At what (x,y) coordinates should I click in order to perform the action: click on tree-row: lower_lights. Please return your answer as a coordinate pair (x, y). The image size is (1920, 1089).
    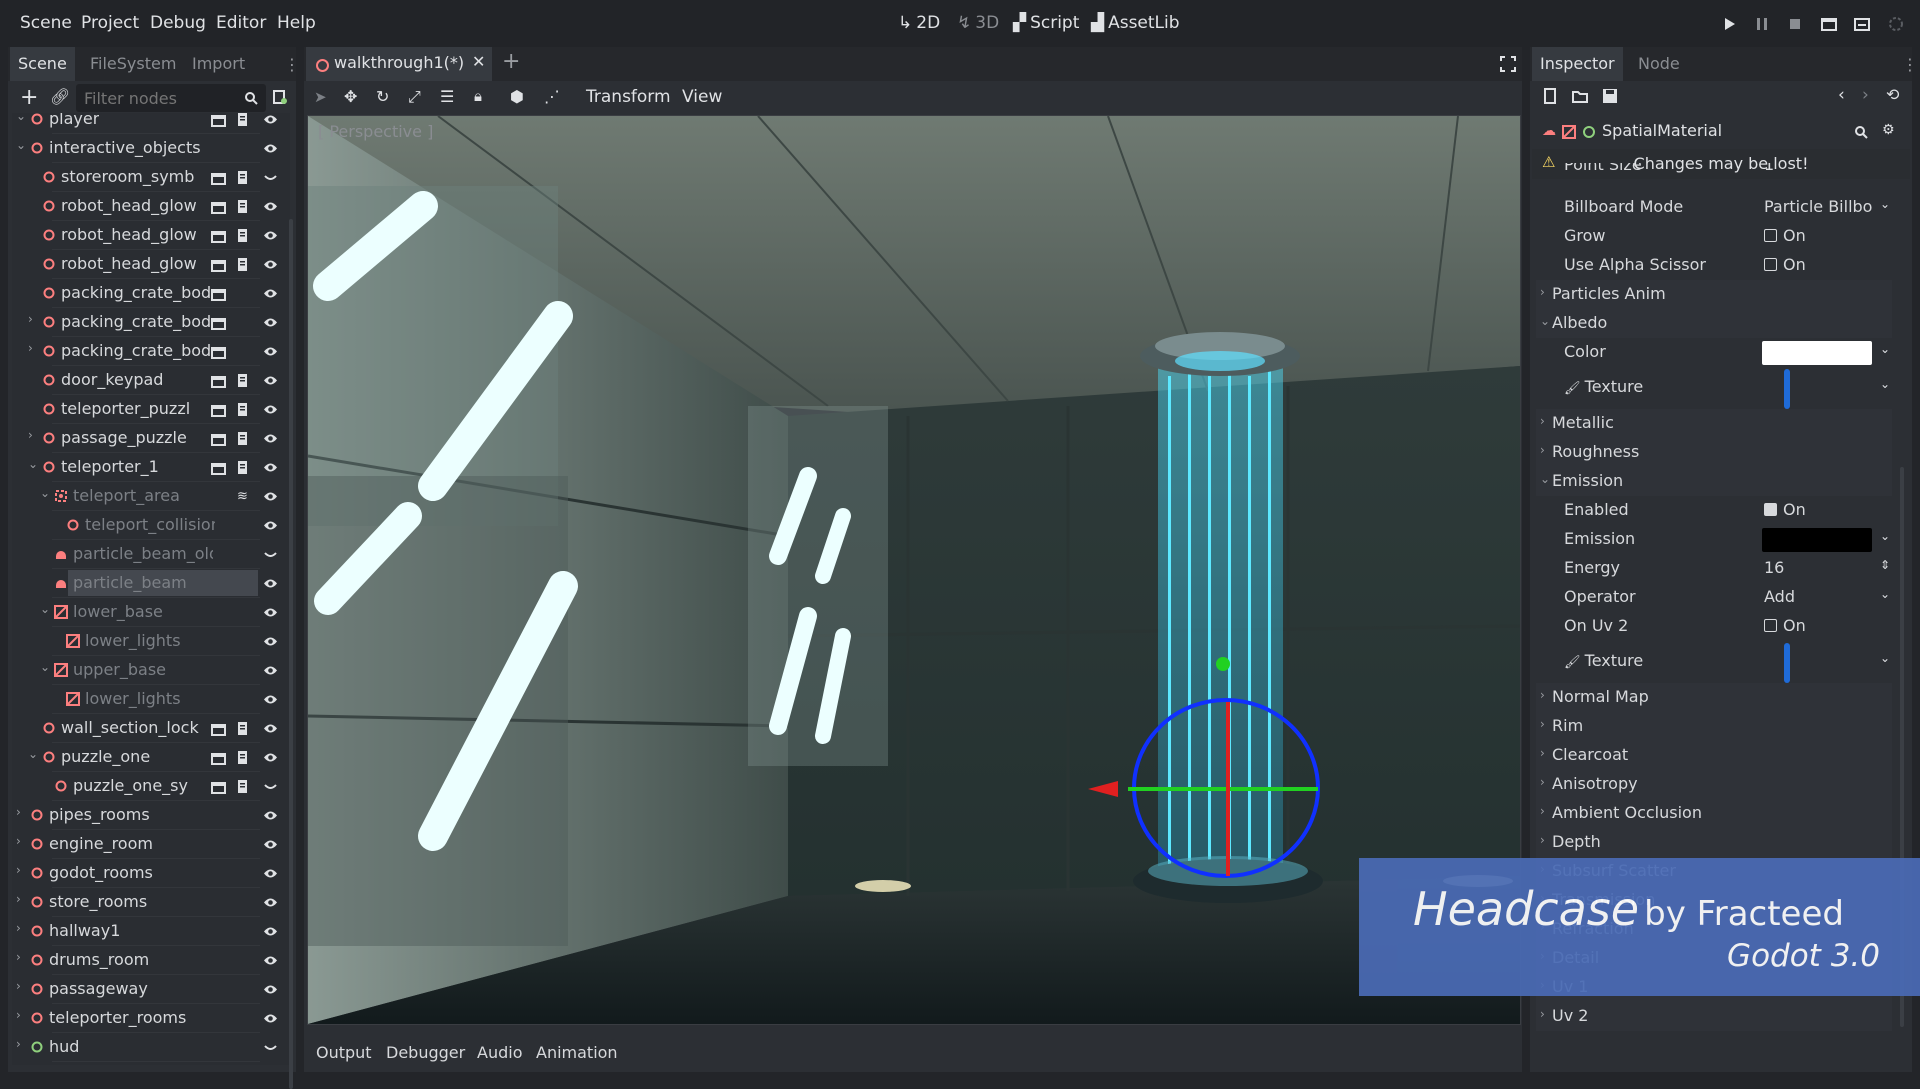
    Looking at the image, I should click on (151, 641).